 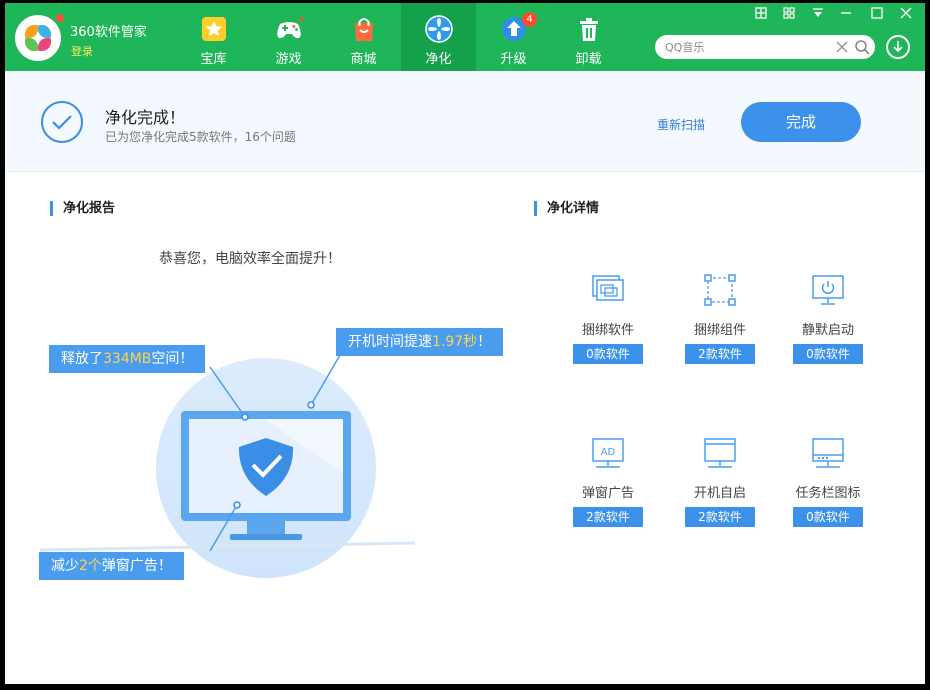 What do you see at coordinates (720, 453) in the screenshot?
I see `autostart-icon` at bounding box center [720, 453].